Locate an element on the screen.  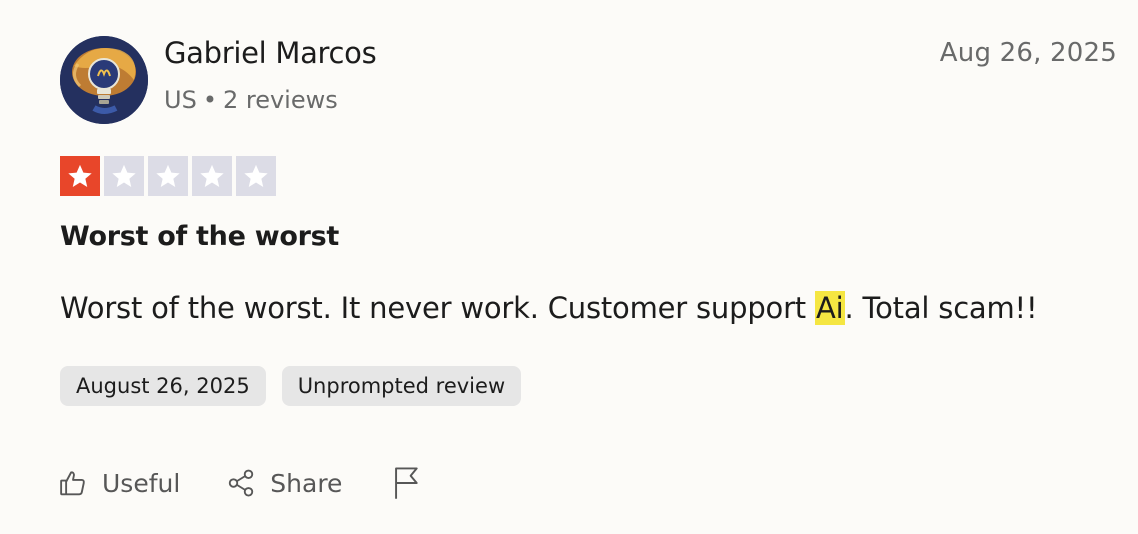
reviewer-country: US is located at coordinates (180, 100).